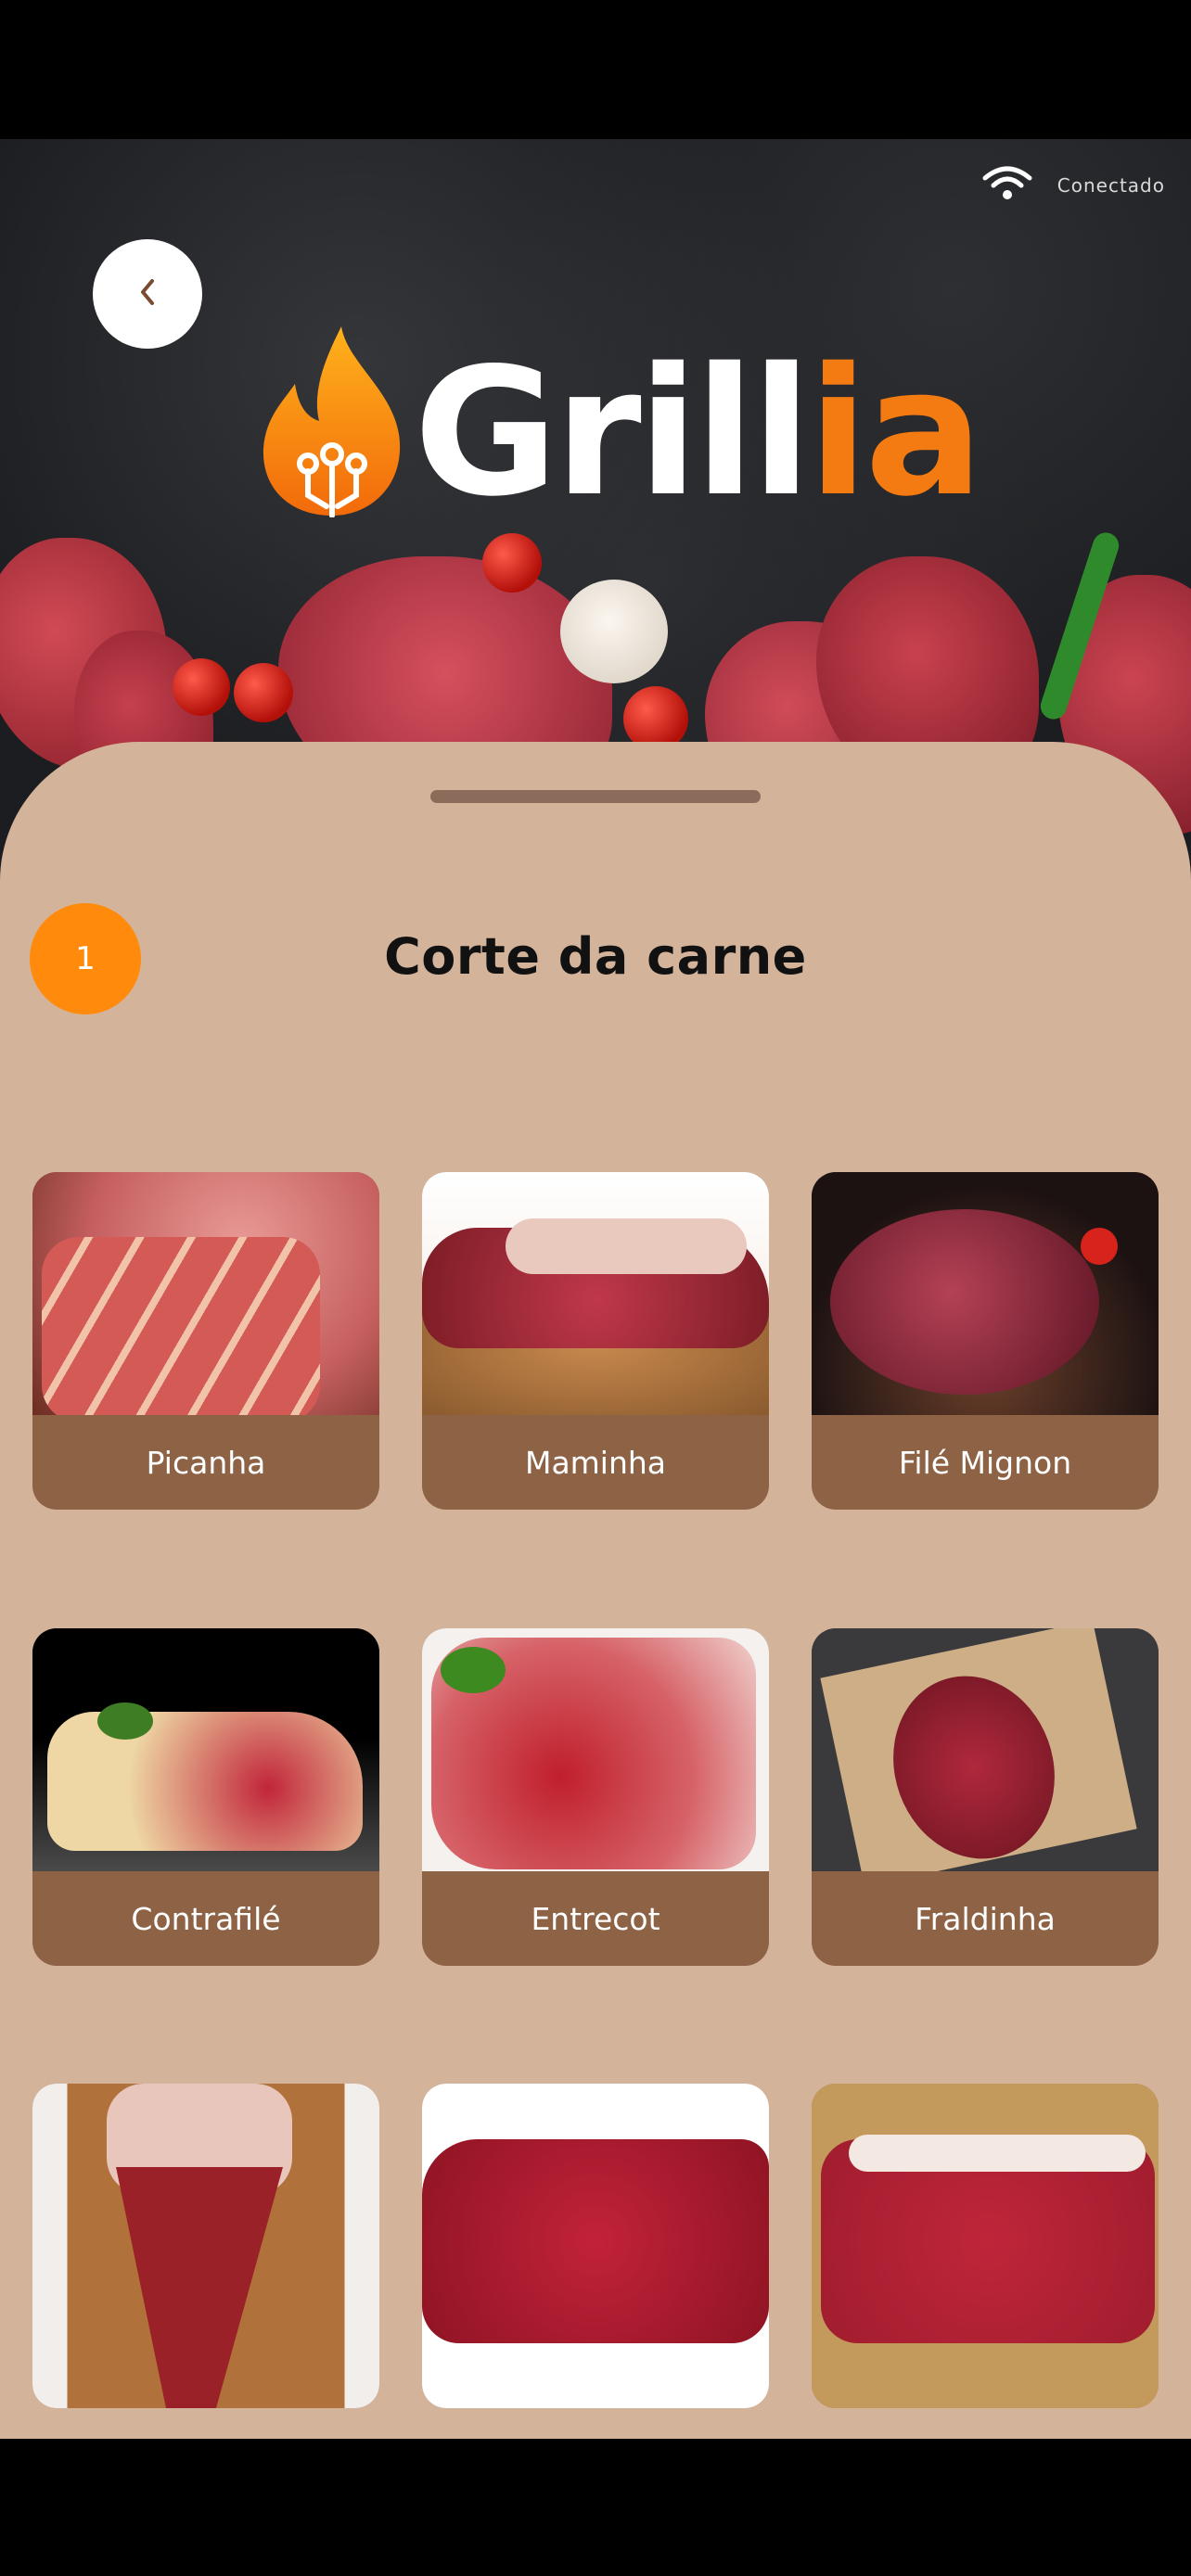 Image resolution: width=1191 pixels, height=2576 pixels. I want to click on cut-card-picanha: Picanha, so click(205, 1341).